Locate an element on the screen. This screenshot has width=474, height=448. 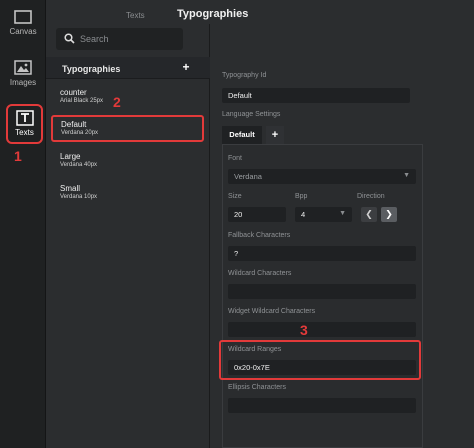
header: Texts Typographies is located at coordinates (260, 12).